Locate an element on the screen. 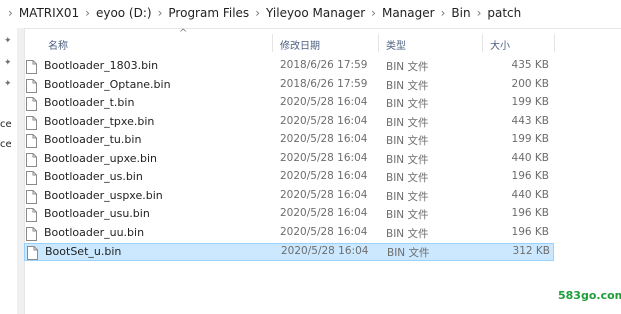 The height and width of the screenshot is (314, 621). watermark: 583go.com is located at coordinates (589, 295).